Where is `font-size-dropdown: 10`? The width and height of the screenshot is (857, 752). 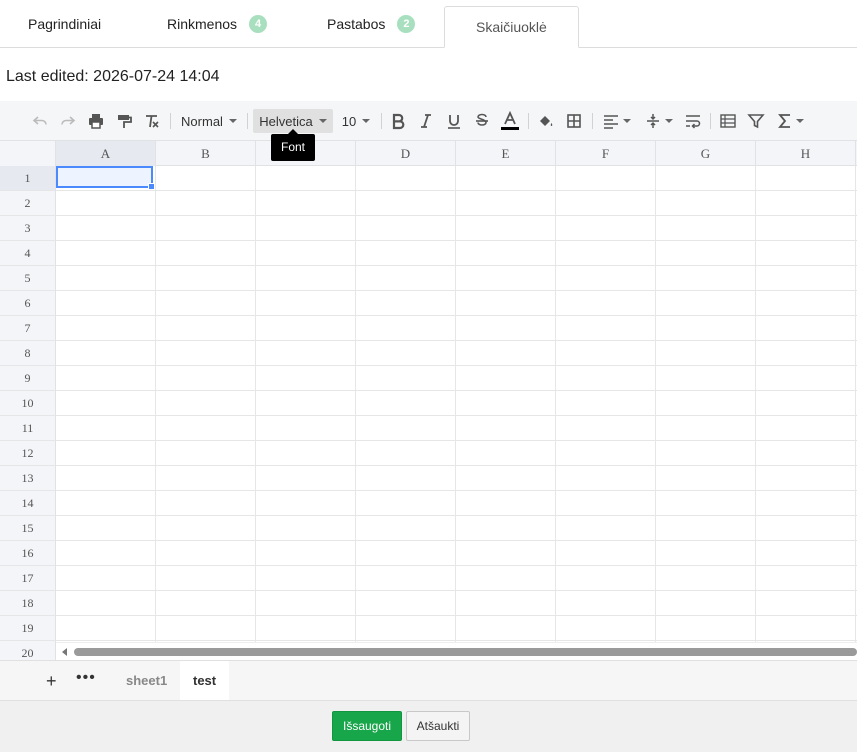
font-size-dropdown: 10 is located at coordinates (356, 121).